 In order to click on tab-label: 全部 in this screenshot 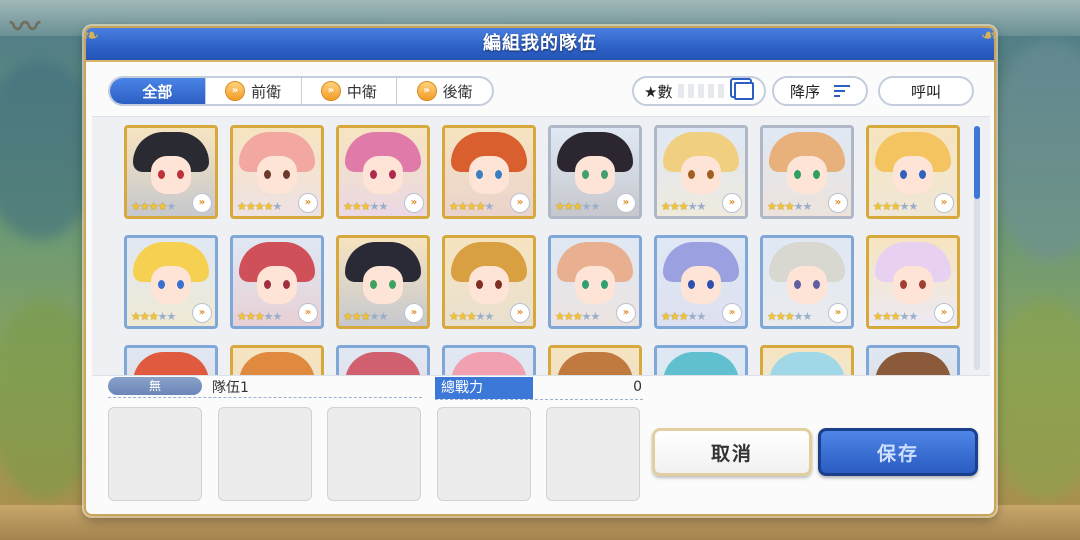, I will do `click(157, 91)`.